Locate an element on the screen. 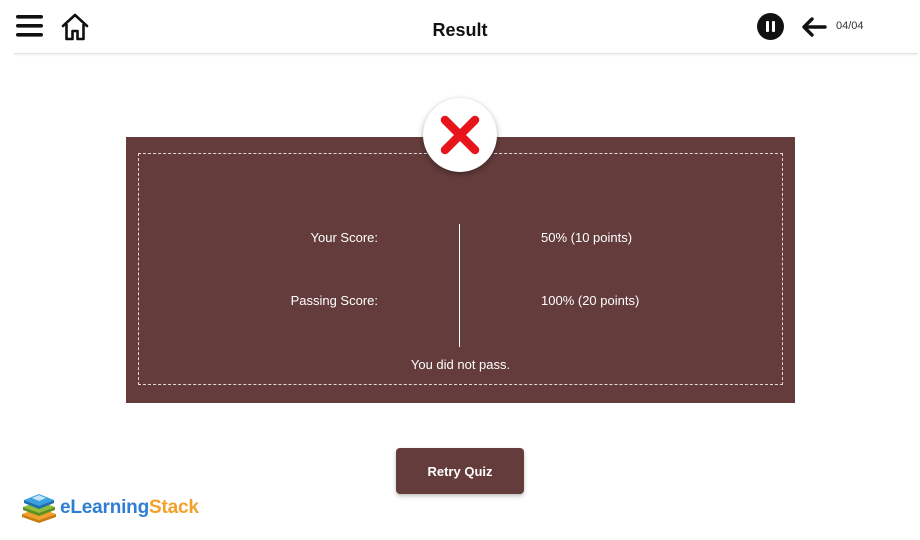  top-bar: Result 04/04 is located at coordinates (460, 27).